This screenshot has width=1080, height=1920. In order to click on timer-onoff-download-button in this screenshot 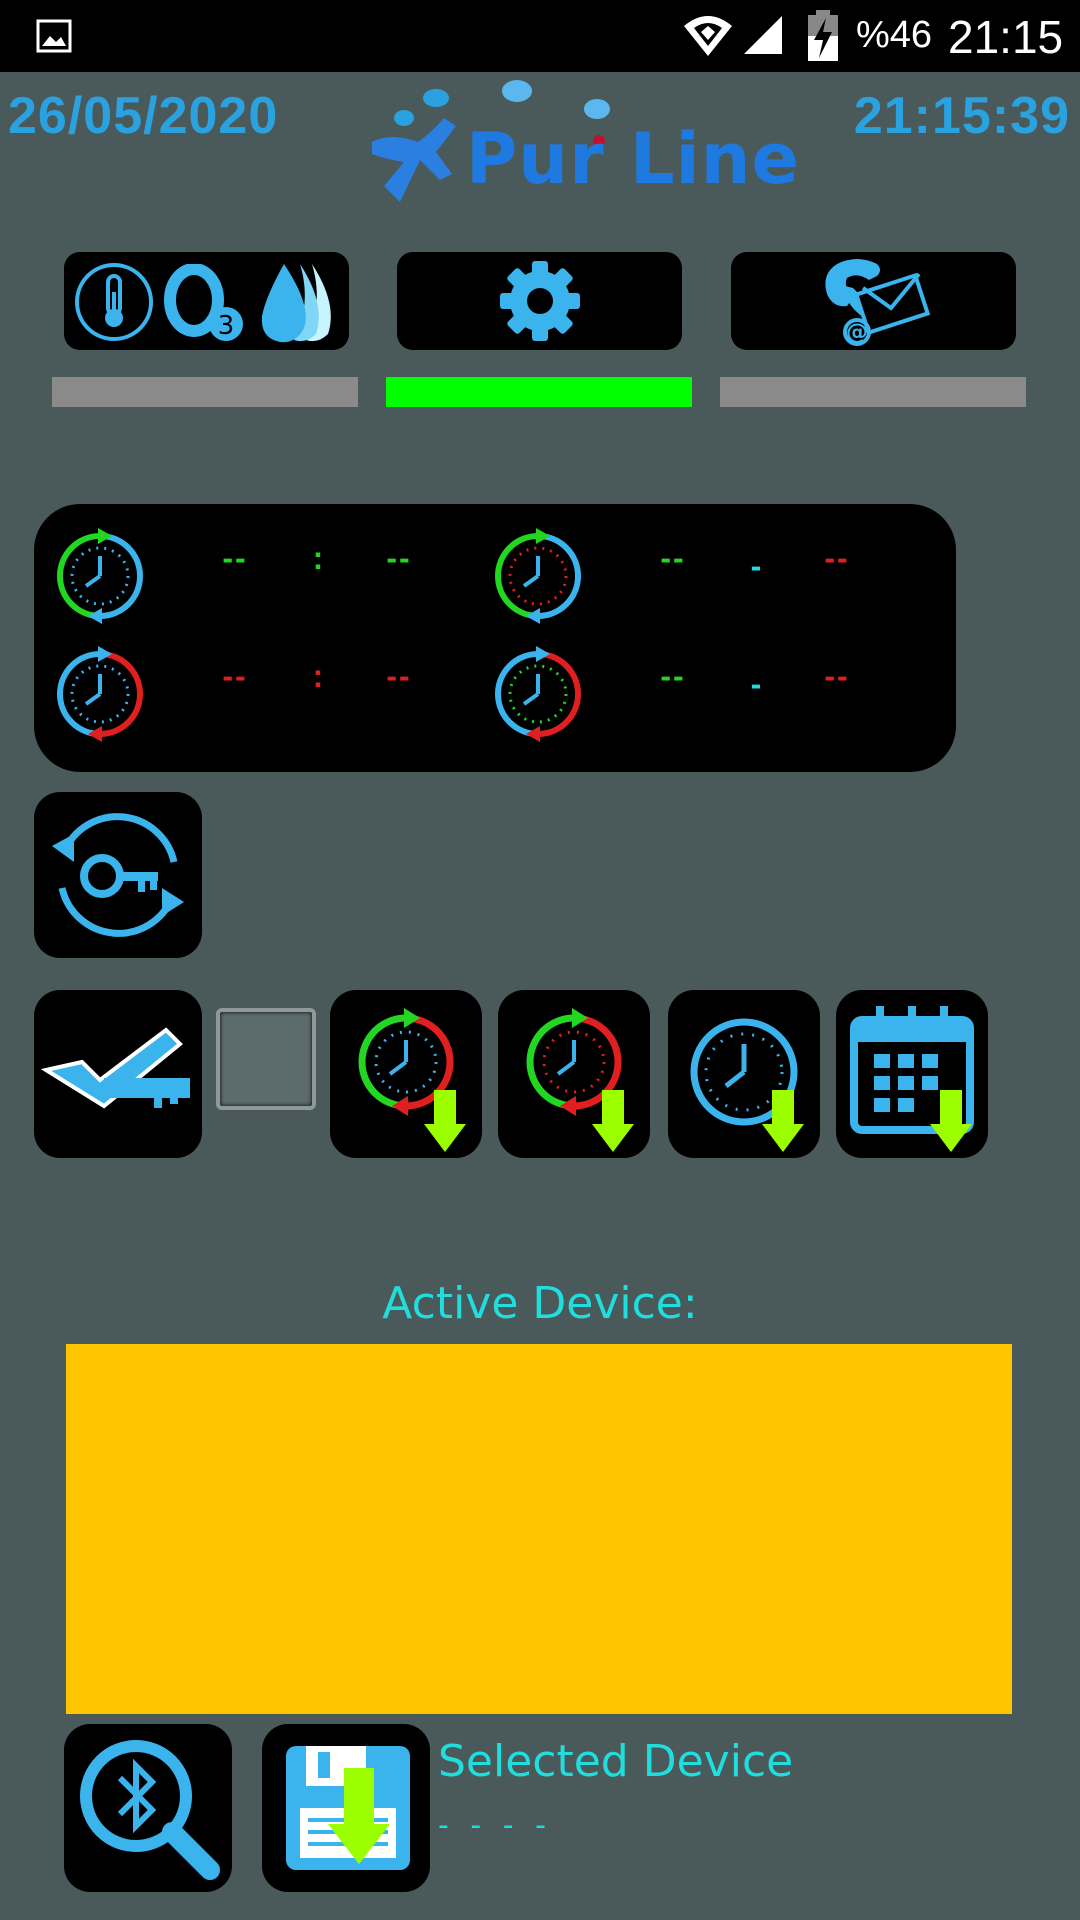, I will do `click(406, 1074)`.